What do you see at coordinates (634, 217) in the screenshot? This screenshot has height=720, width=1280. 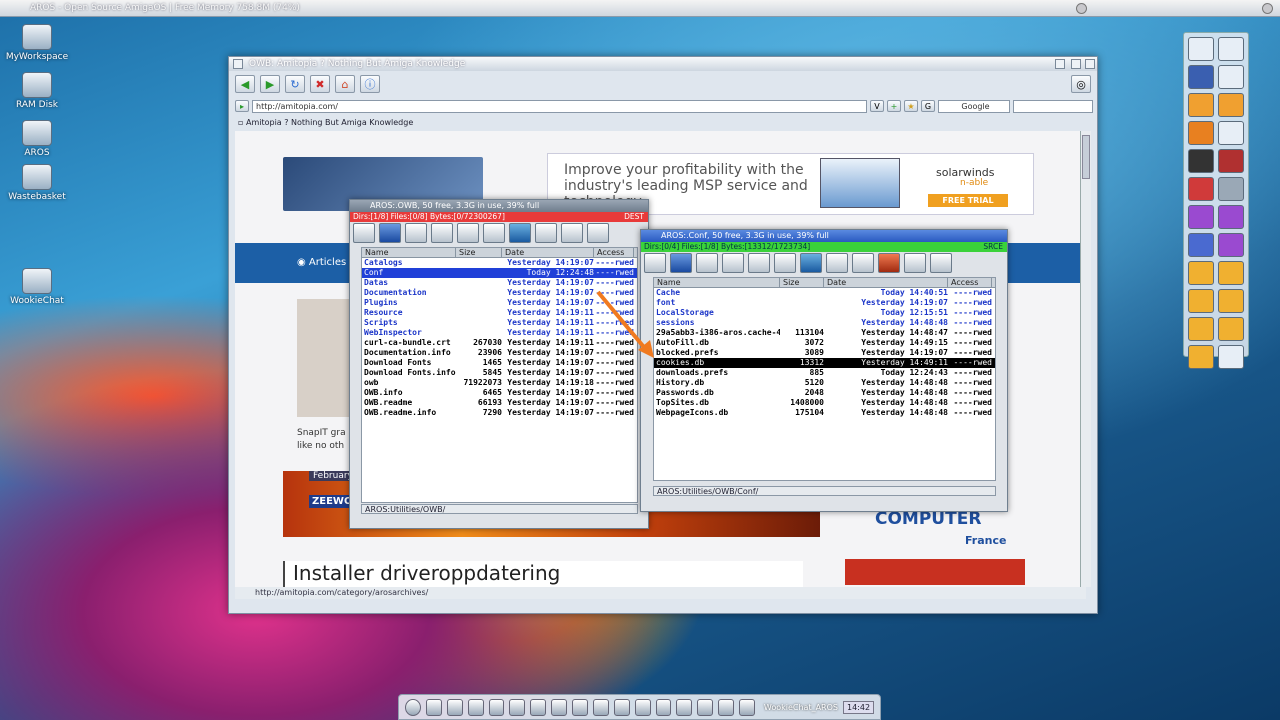 I see `fm-left-mode: DEST` at bounding box center [634, 217].